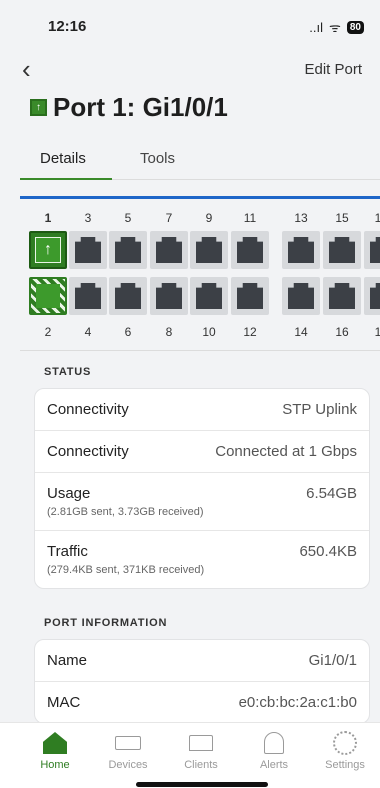  What do you see at coordinates (201, 765) in the screenshot?
I see `nav-label: Clients` at bounding box center [201, 765].